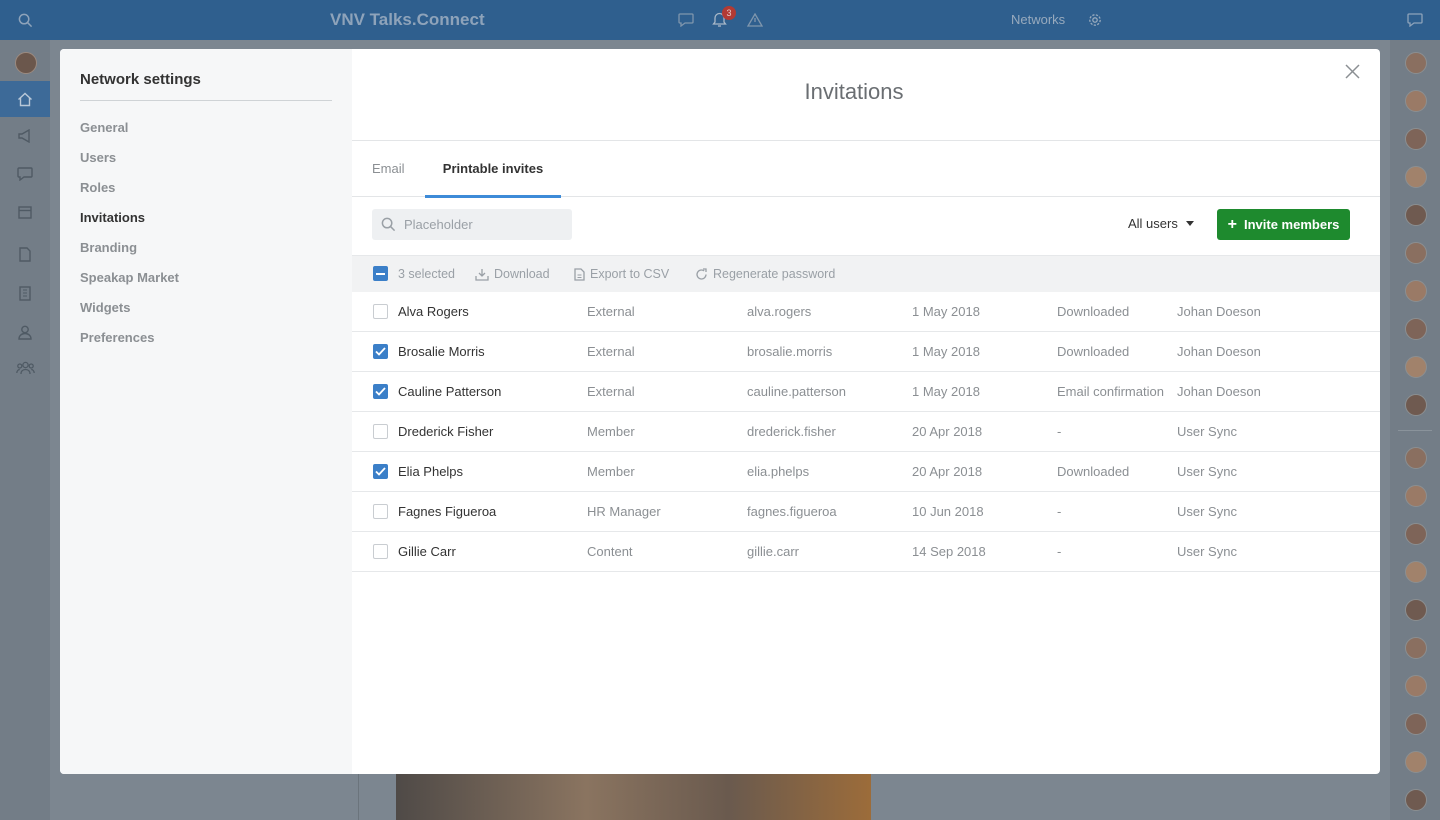  Describe the element at coordinates (26, 63) in the screenshot. I see `avatar` at that location.